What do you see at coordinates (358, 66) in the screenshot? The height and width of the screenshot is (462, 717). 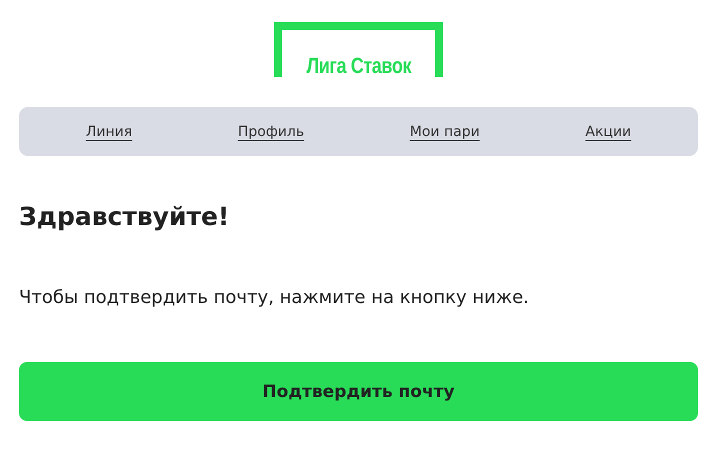 I see `logo-text: Лига Ставок` at bounding box center [358, 66].